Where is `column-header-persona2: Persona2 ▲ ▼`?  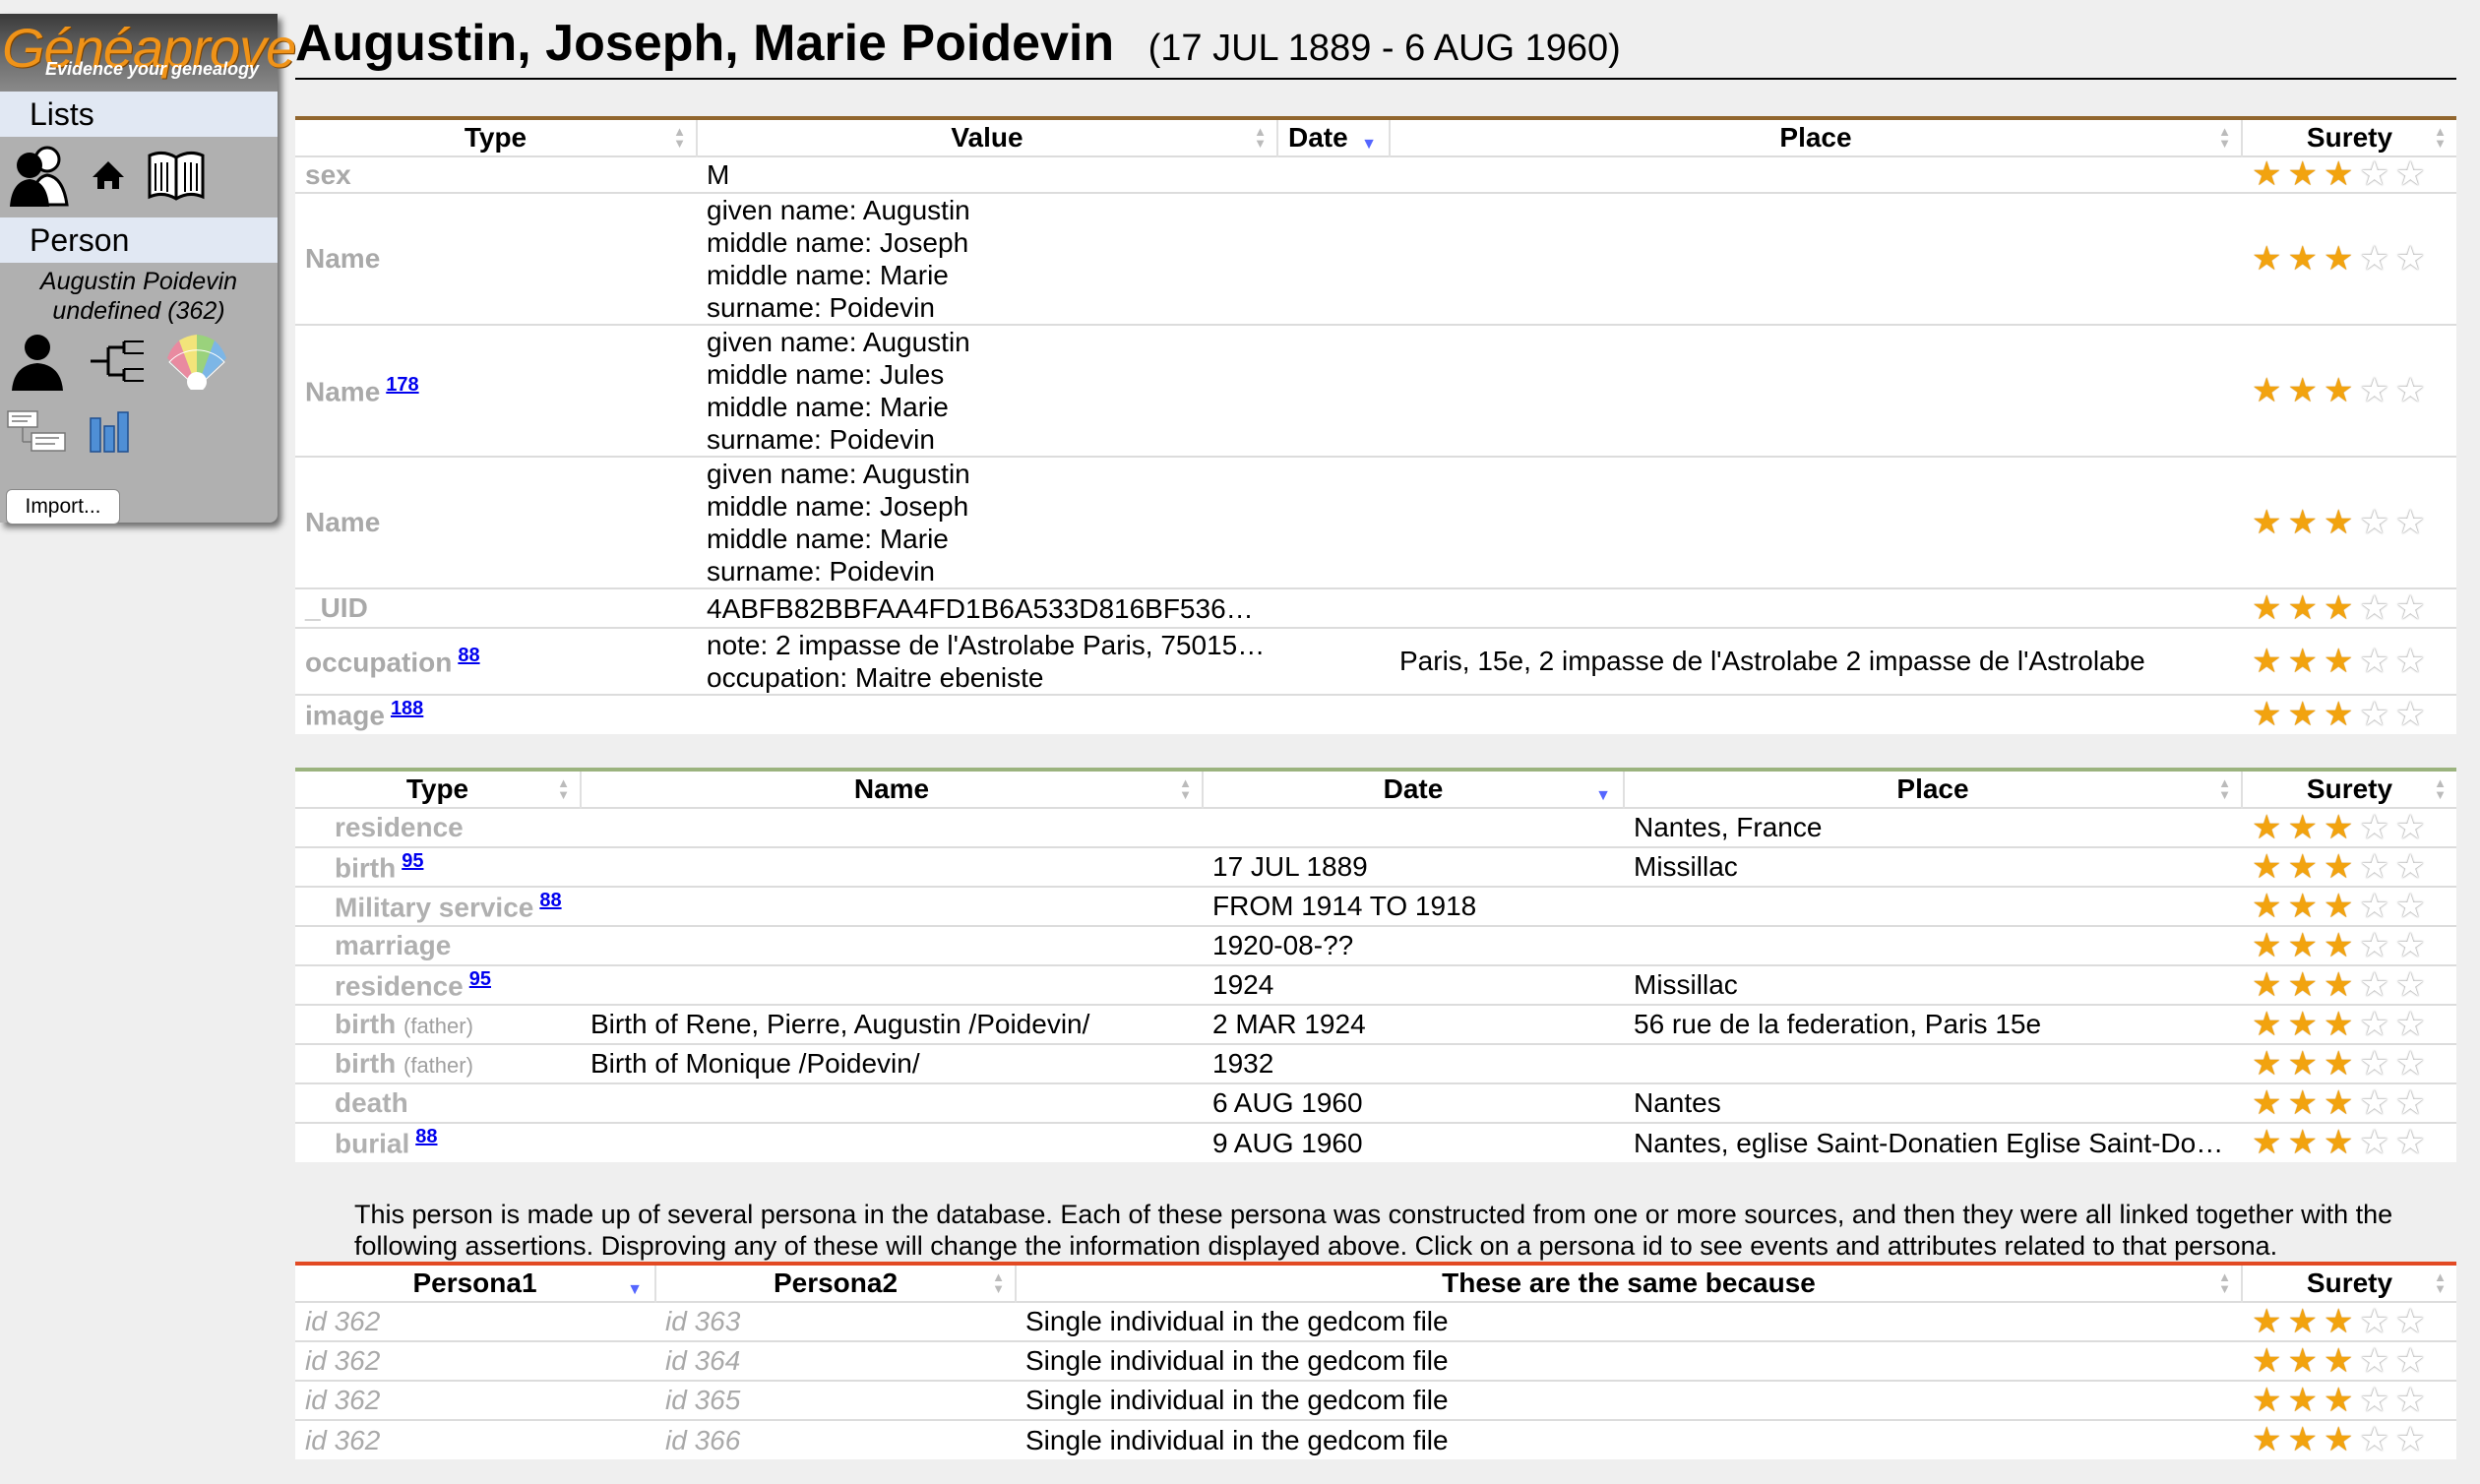 column-header-persona2: Persona2 ▲ ▼ is located at coordinates (836, 1283).